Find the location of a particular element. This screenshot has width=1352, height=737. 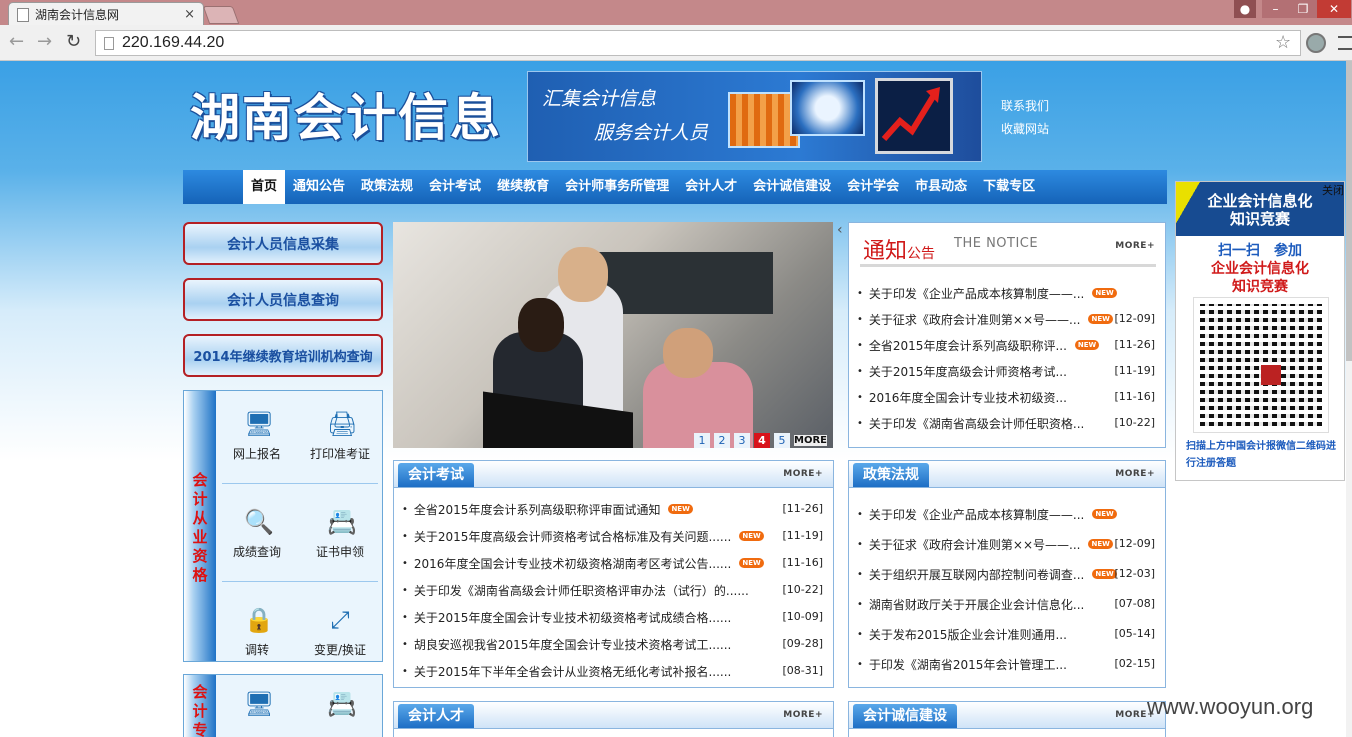

info-query-button: 会计人员信息查询 is located at coordinates (283, 299).